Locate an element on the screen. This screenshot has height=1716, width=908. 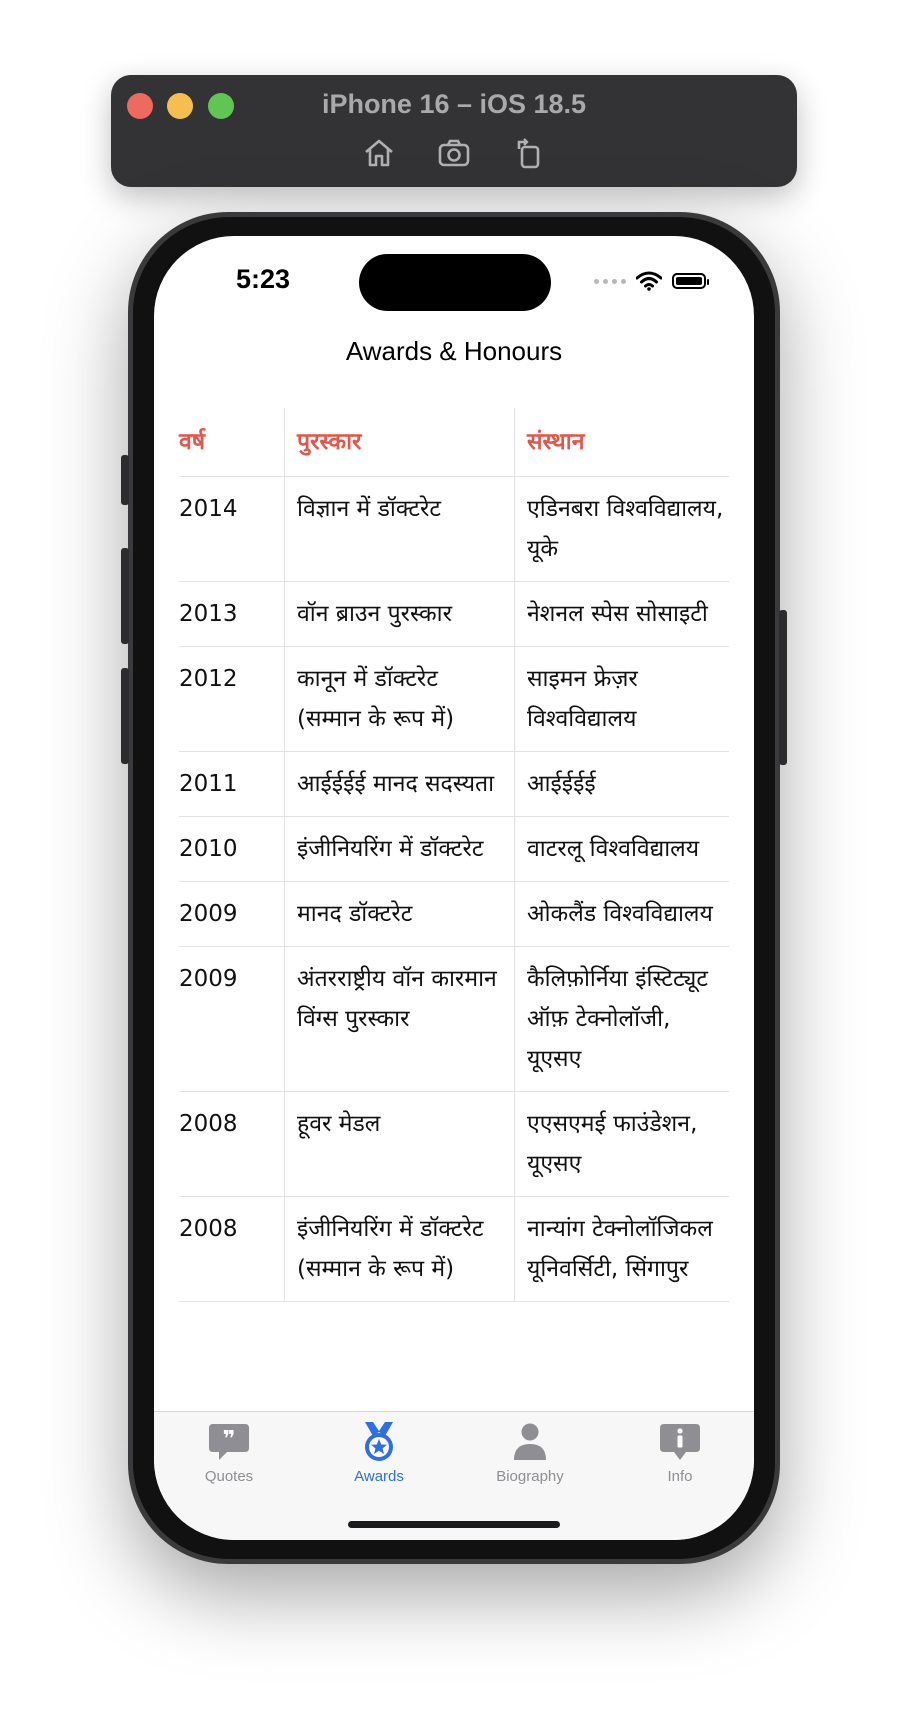
home-indicator is located at coordinates (454, 1524).